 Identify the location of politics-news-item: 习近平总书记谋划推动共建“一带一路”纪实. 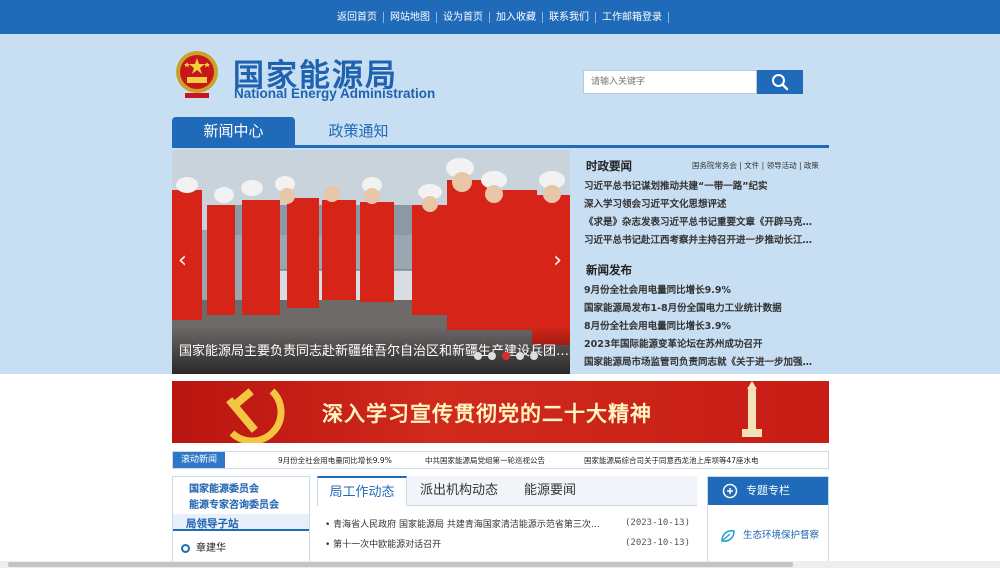
(706, 185).